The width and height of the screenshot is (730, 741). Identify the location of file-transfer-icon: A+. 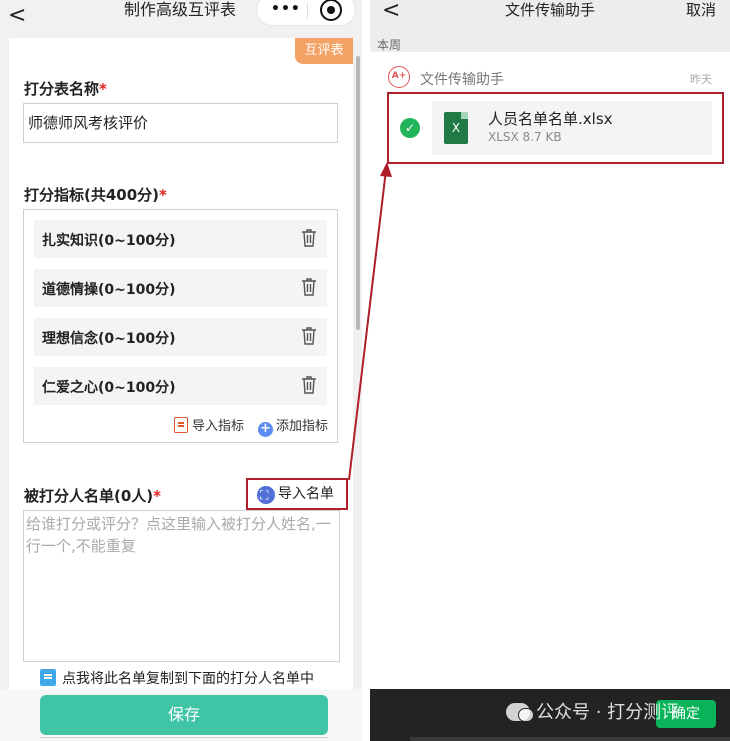
(399, 77).